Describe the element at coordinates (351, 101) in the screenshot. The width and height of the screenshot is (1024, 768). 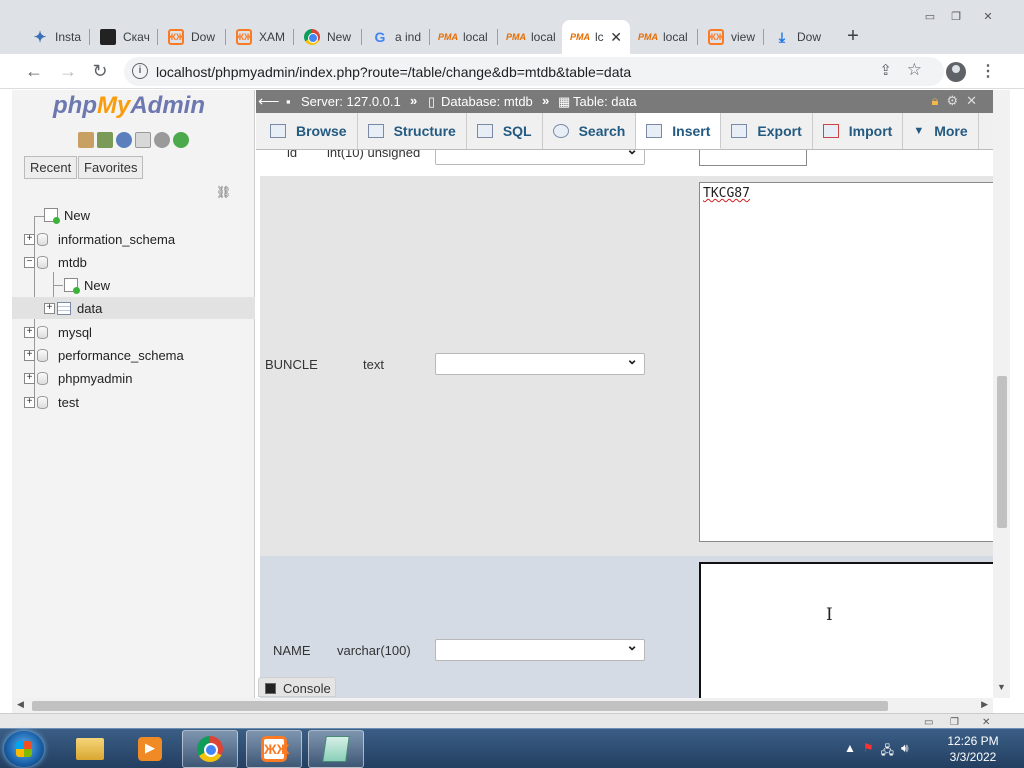
I see `breadcrumb-server: Server: 127.0.0.1` at that location.